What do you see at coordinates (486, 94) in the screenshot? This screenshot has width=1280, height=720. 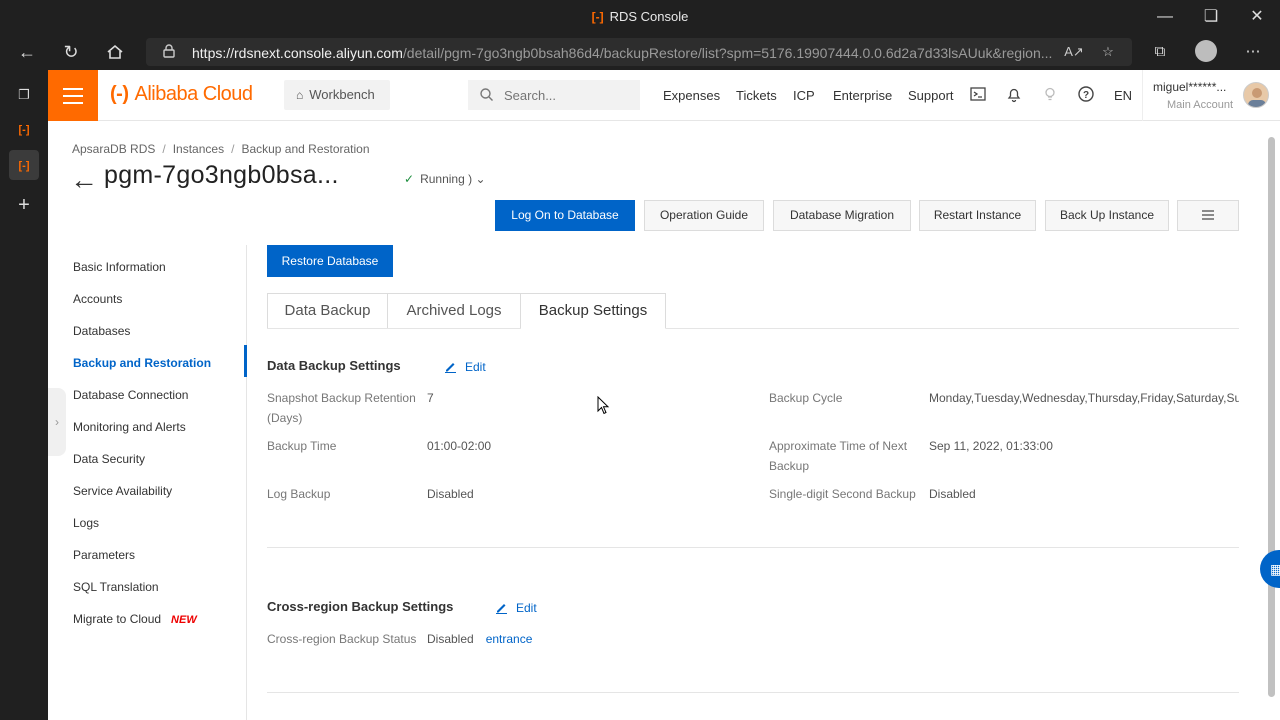 I see `search-icon` at bounding box center [486, 94].